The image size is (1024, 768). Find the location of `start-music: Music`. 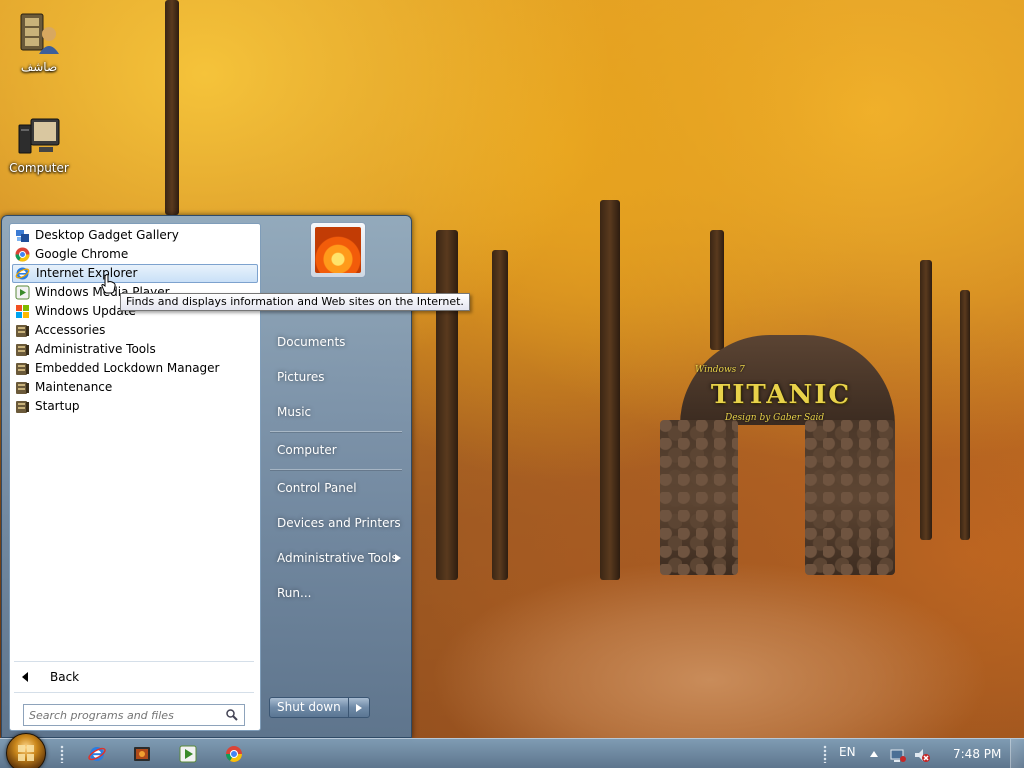

start-music: Music is located at coordinates (294, 412).